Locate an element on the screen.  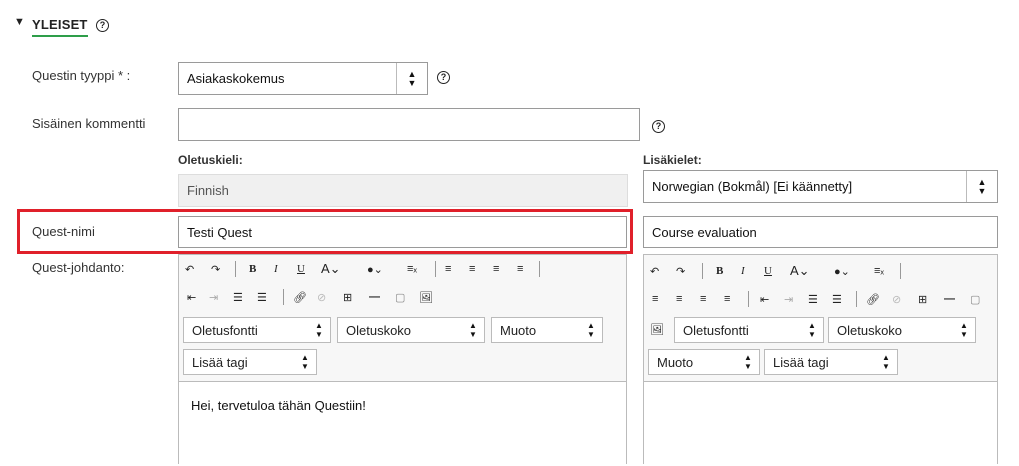
intro-editor-translation-content is located at coordinates (820, 423).